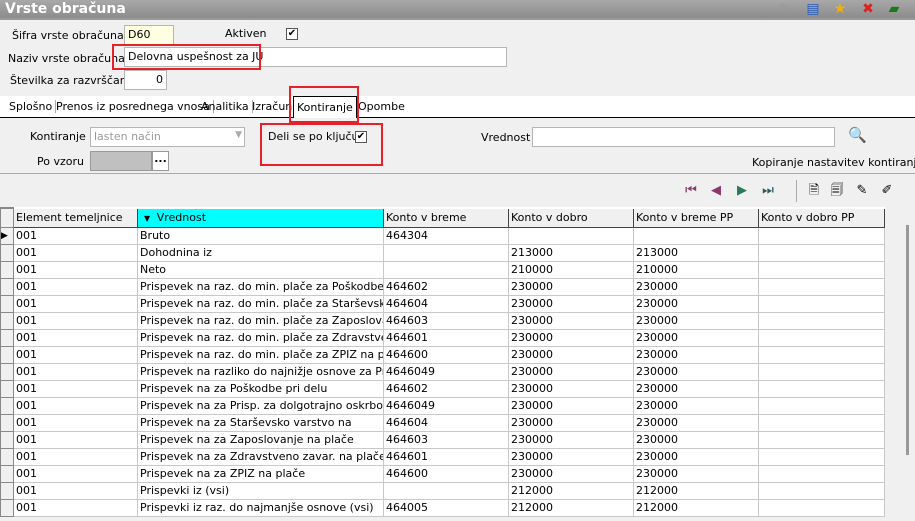  What do you see at coordinates (887, 191) in the screenshot?
I see `edit-record-alt-icon: ✐` at bounding box center [887, 191].